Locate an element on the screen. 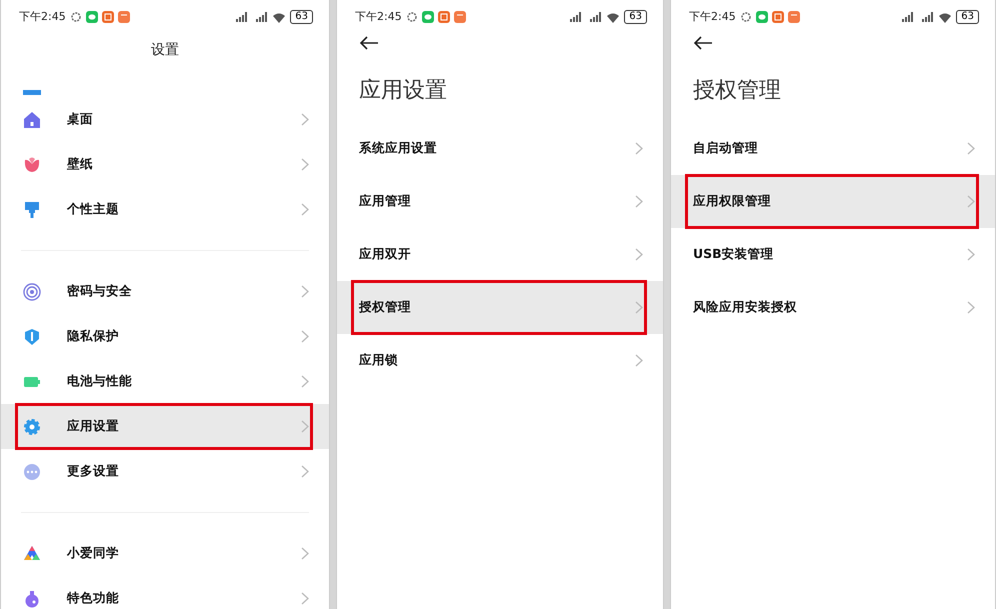  settings-row: 个性主题 is located at coordinates (165, 209).